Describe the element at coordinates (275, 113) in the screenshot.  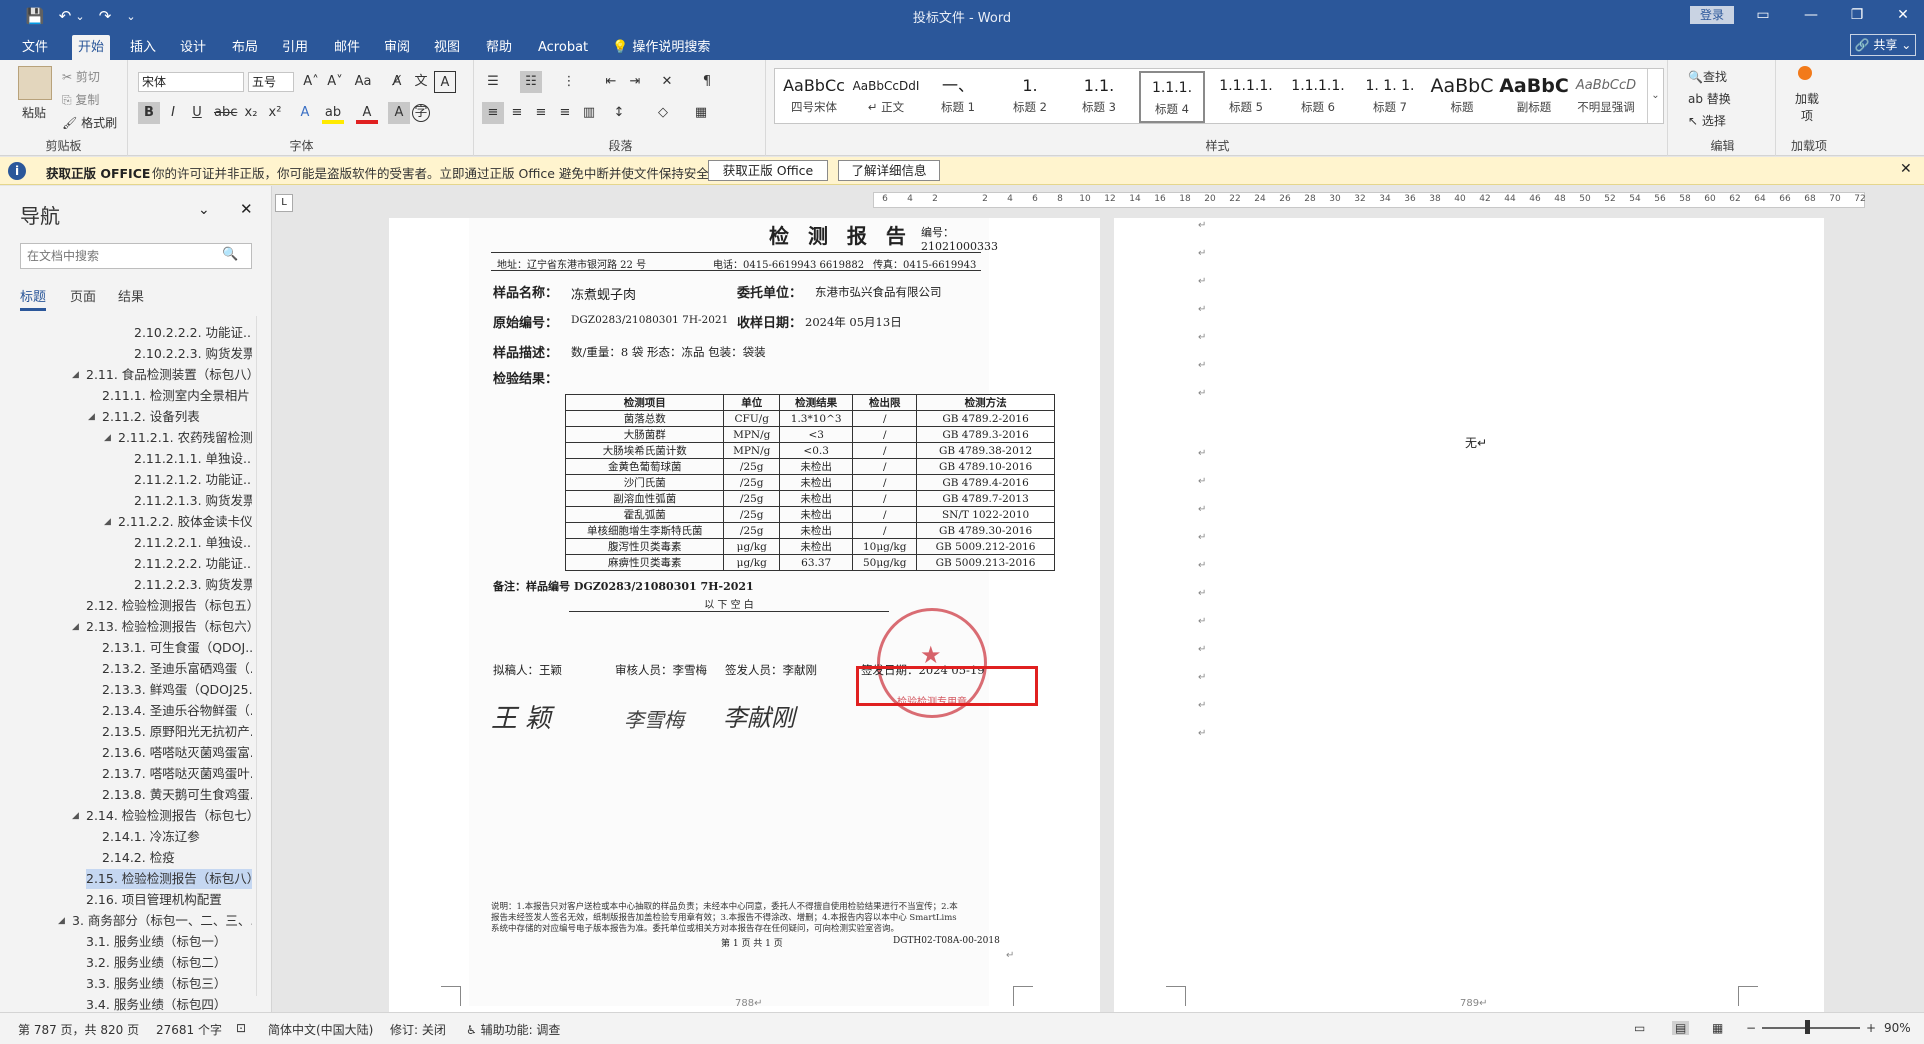
I see `superscript-icon: x²` at that location.